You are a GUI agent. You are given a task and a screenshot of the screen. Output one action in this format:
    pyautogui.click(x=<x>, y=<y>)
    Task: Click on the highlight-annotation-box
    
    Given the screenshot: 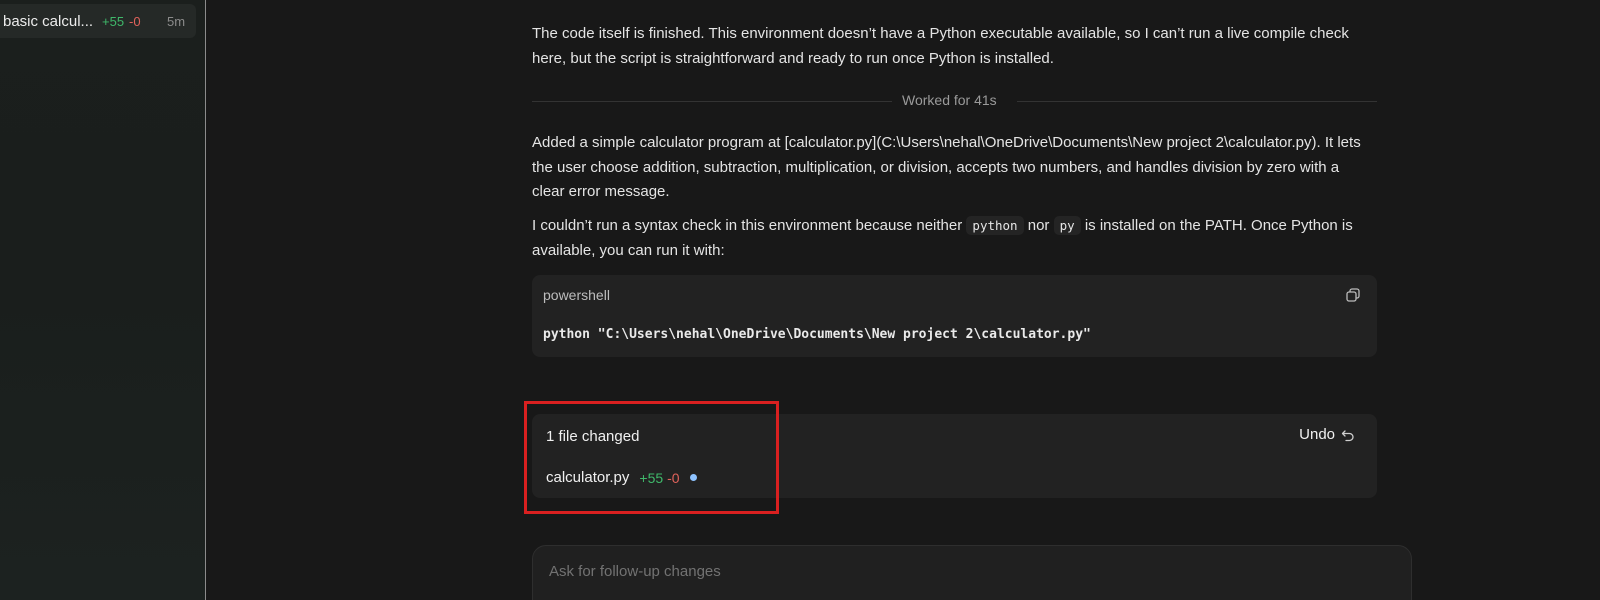 What is the action you would take?
    pyautogui.click(x=651, y=457)
    